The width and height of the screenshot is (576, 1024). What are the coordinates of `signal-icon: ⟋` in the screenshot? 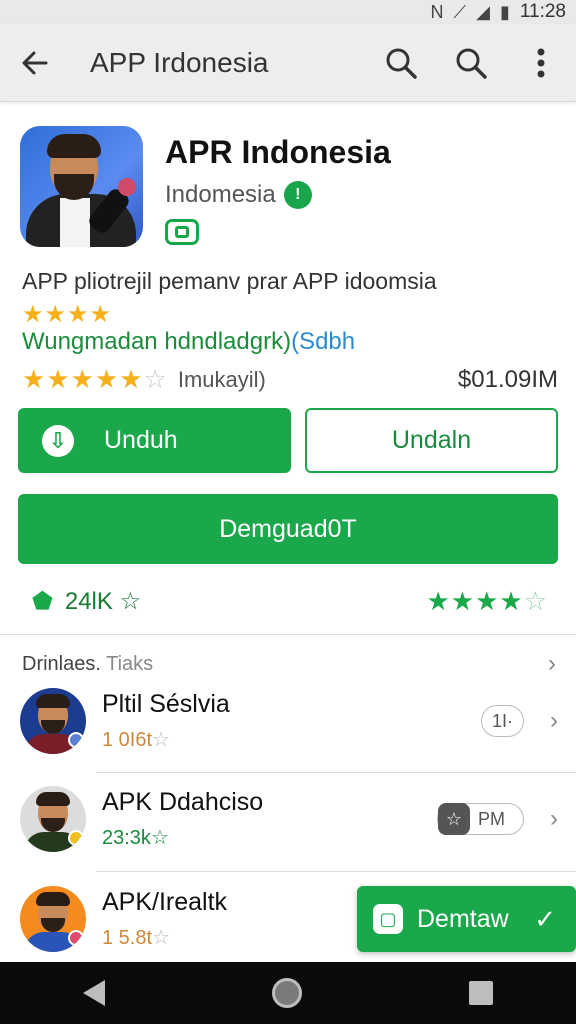 It's located at (460, 11).